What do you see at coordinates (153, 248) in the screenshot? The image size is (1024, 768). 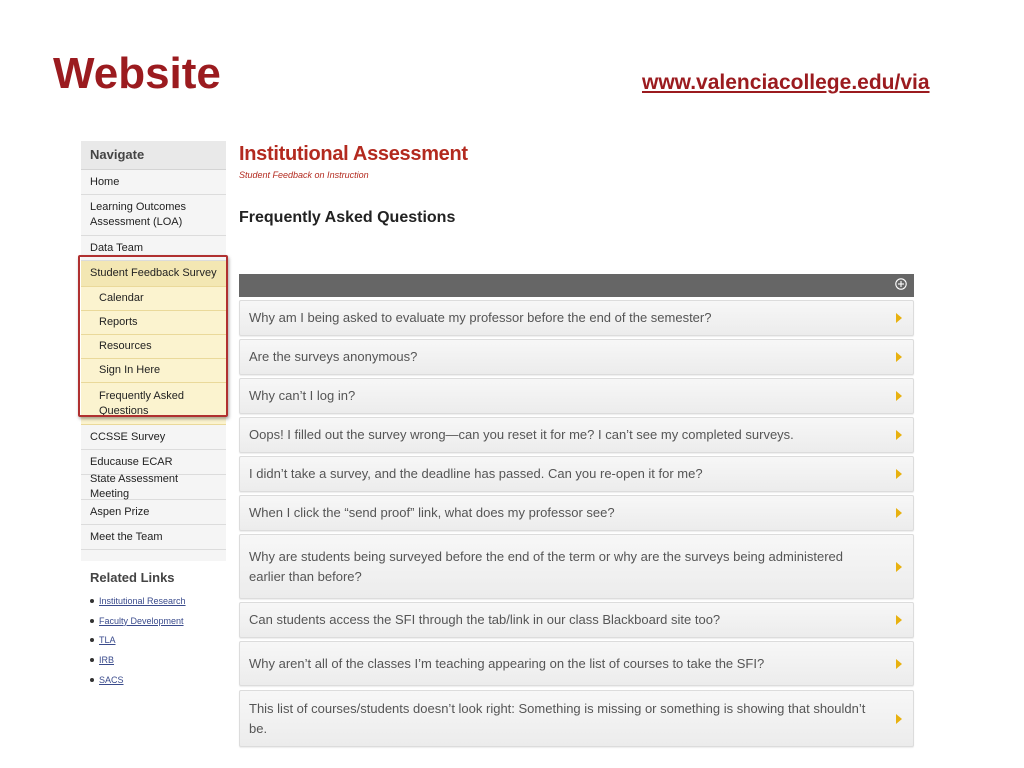 I see `sidebar-item-data-team: Data Team` at bounding box center [153, 248].